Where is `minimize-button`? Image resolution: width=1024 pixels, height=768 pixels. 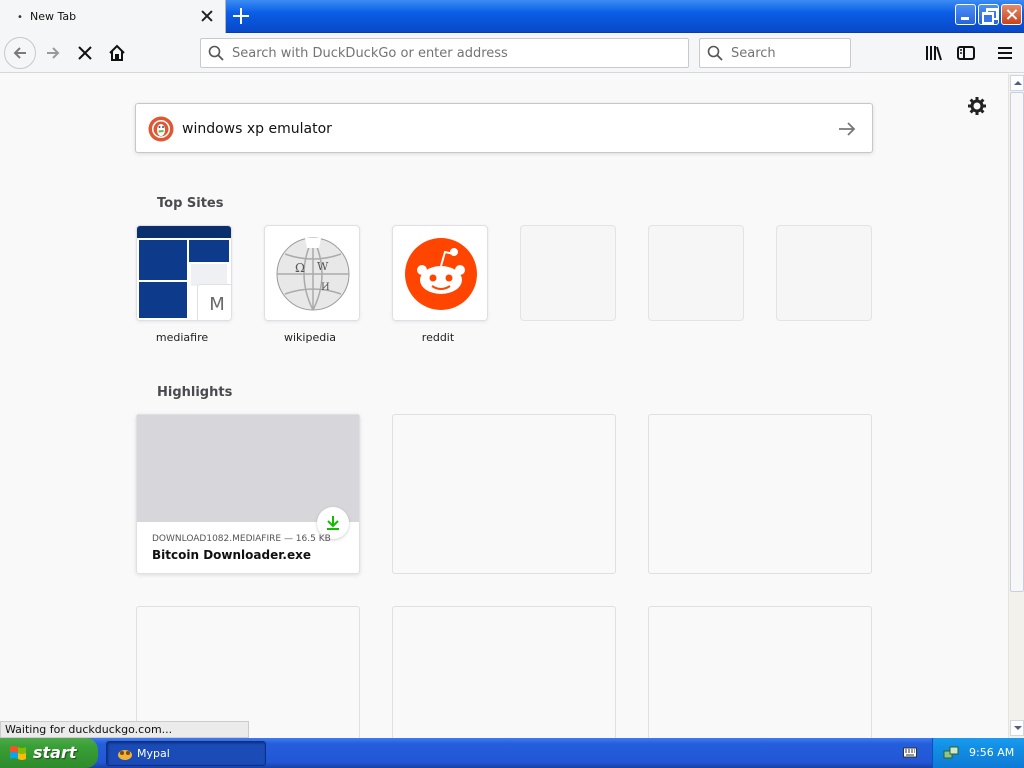
minimize-button is located at coordinates (965, 14).